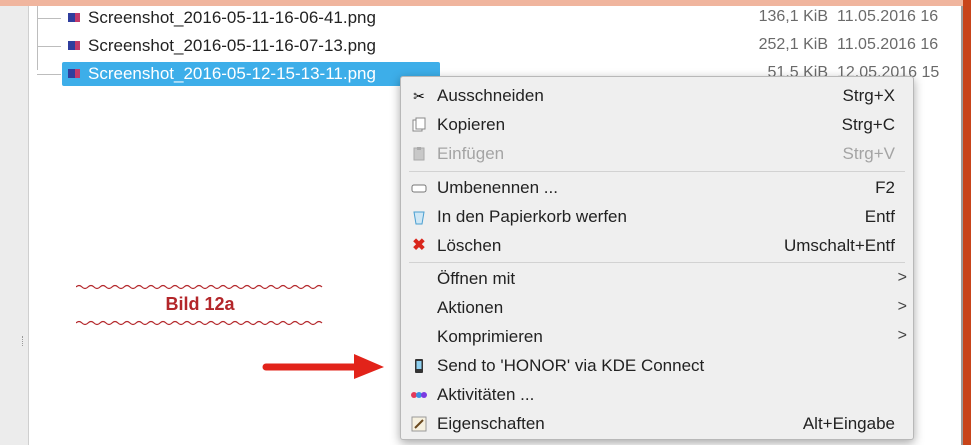 This screenshot has width=971, height=445. I want to click on menu-shortcut: Strg+X, so click(868, 95).